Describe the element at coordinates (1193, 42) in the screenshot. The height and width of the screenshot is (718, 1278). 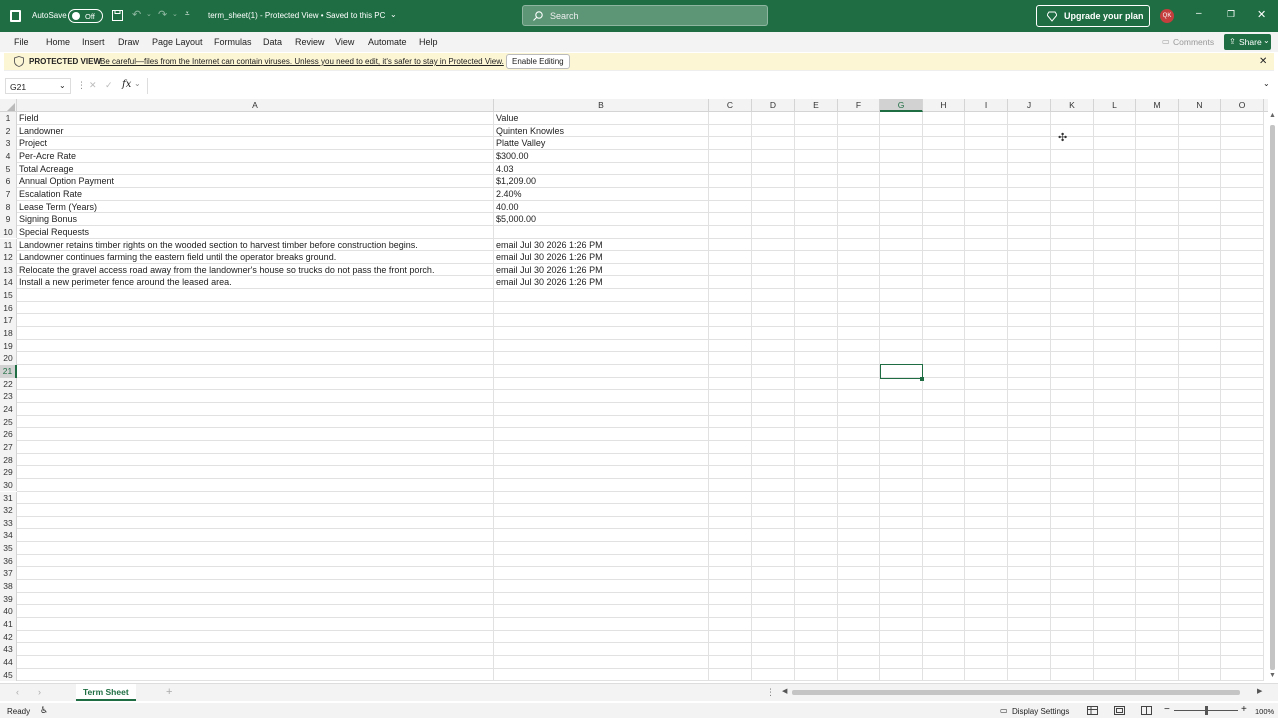
I see `comments-button: Comments` at that location.